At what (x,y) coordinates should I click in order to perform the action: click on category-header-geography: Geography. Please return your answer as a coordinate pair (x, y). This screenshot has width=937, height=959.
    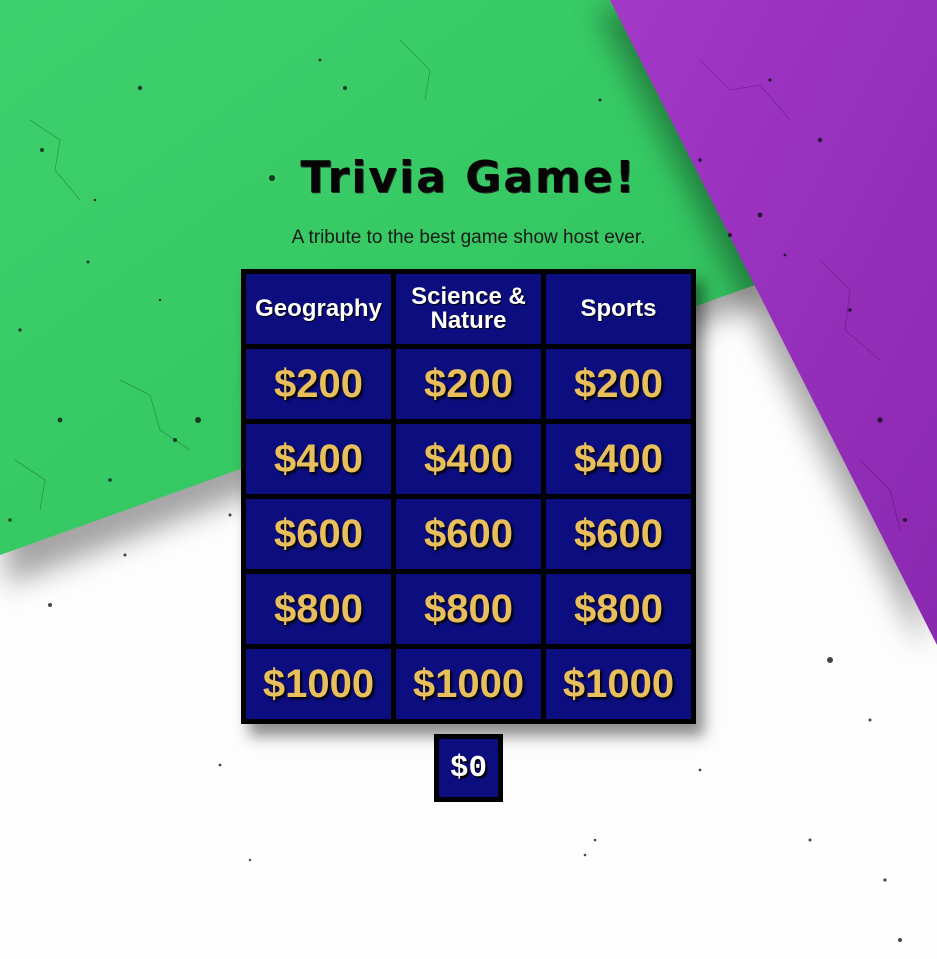
    Looking at the image, I should click on (318, 309).